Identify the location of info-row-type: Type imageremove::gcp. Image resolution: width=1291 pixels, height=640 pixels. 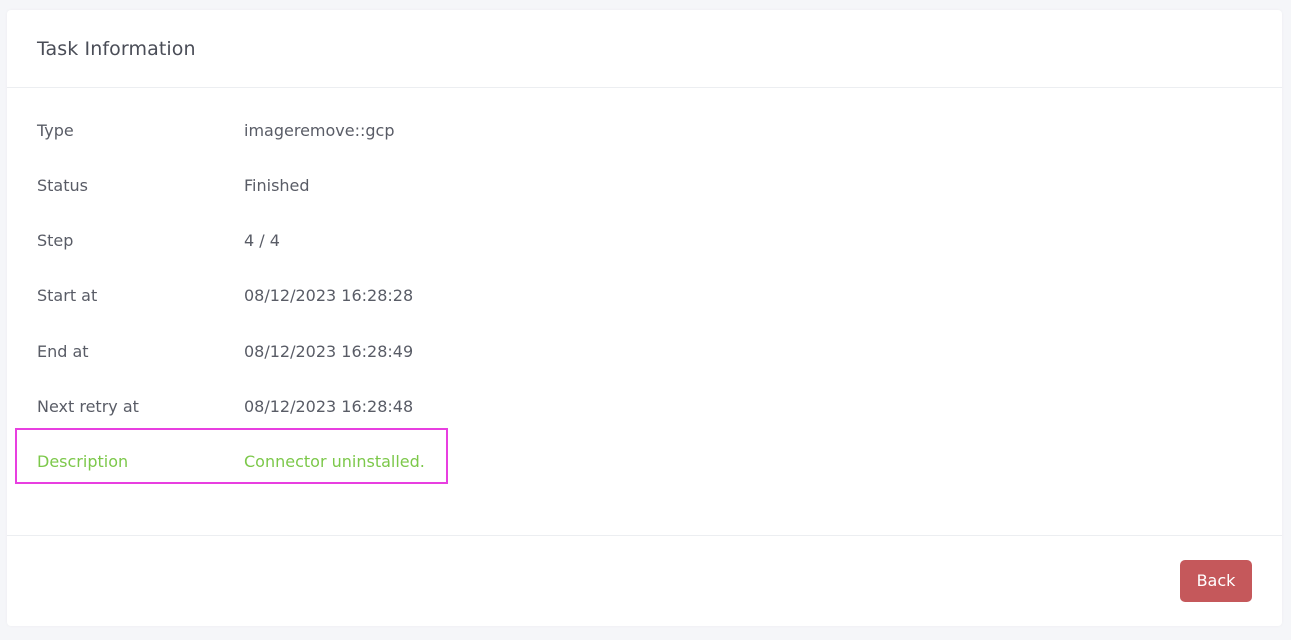
(644, 131).